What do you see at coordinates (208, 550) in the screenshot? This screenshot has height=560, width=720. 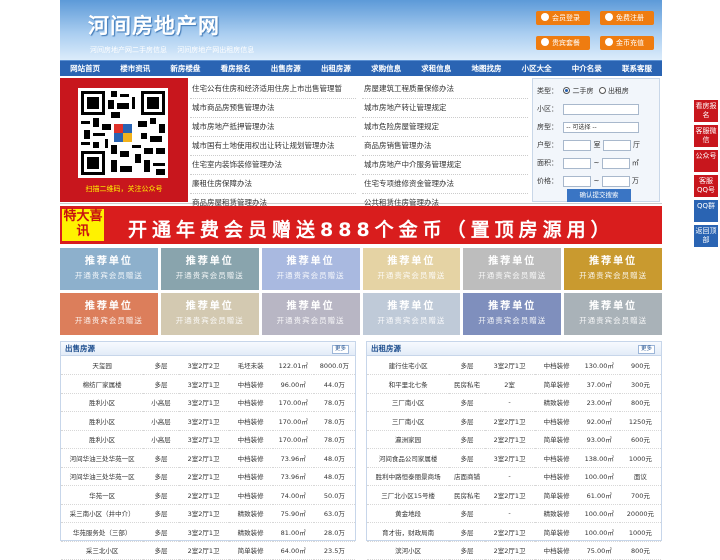 I see `table-row: 采三北小区 多层 2室2厅1卫 简单装修 64.00㎡ 23.5万` at bounding box center [208, 550].